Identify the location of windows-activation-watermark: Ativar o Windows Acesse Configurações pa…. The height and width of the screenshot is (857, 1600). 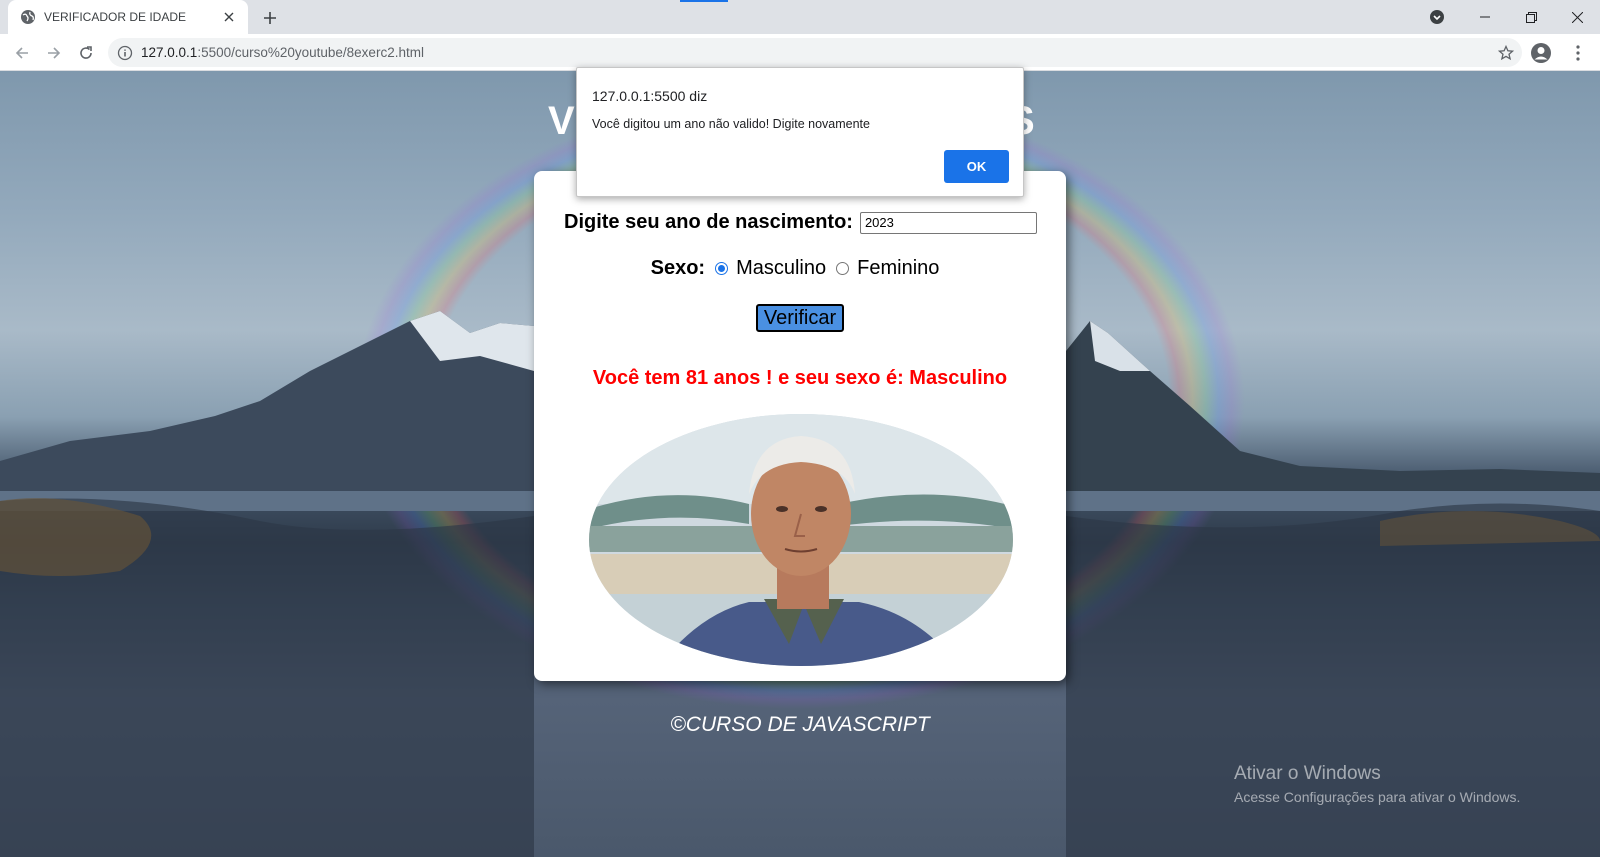
(1377, 784).